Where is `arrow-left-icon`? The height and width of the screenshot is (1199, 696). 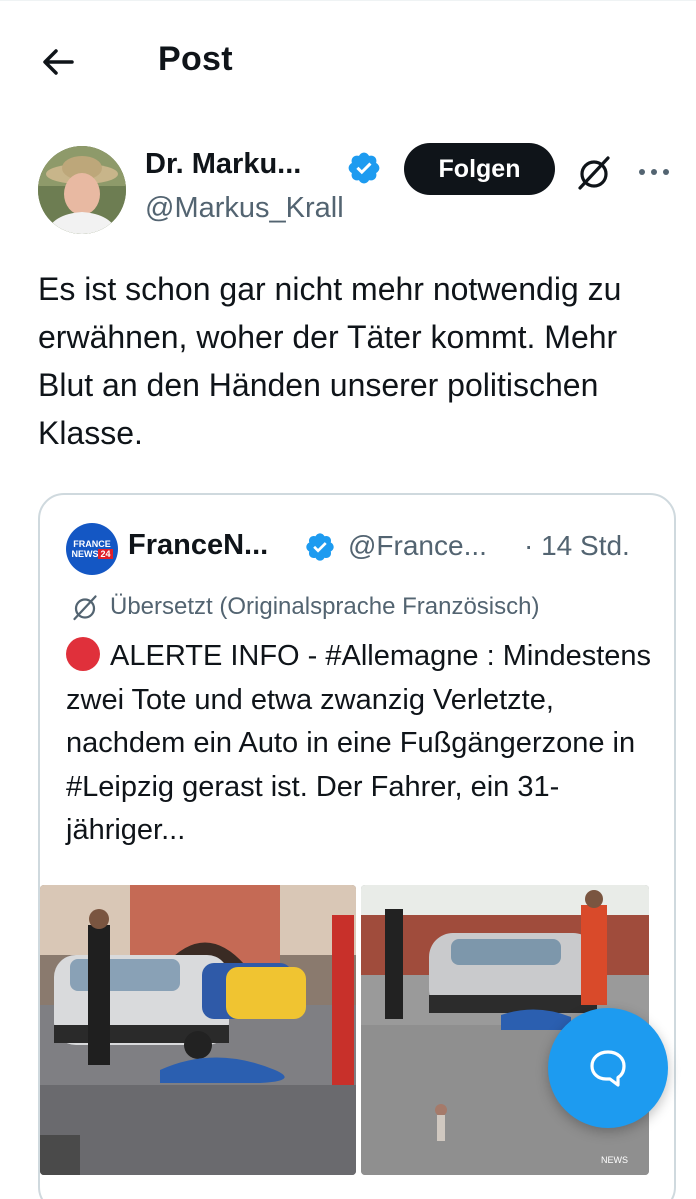
arrow-left-icon is located at coordinates (58, 62).